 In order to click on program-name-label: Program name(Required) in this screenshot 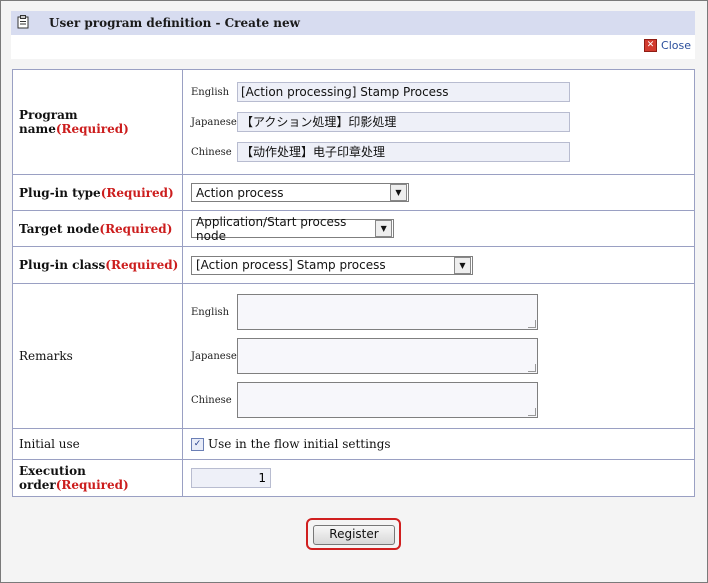, I will do `click(97, 122)`.